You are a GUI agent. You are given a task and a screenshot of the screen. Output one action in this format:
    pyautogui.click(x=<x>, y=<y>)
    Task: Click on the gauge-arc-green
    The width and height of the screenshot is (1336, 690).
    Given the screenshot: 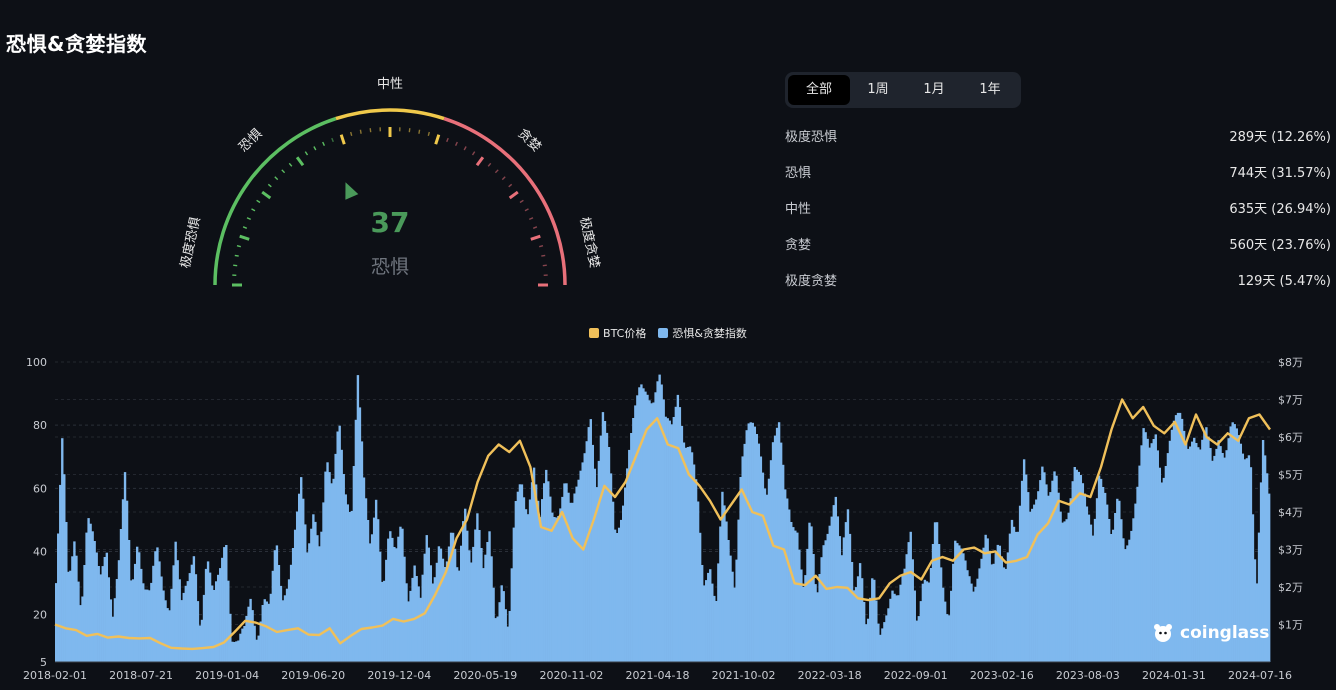 What is the action you would take?
    pyautogui.click(x=275, y=201)
    